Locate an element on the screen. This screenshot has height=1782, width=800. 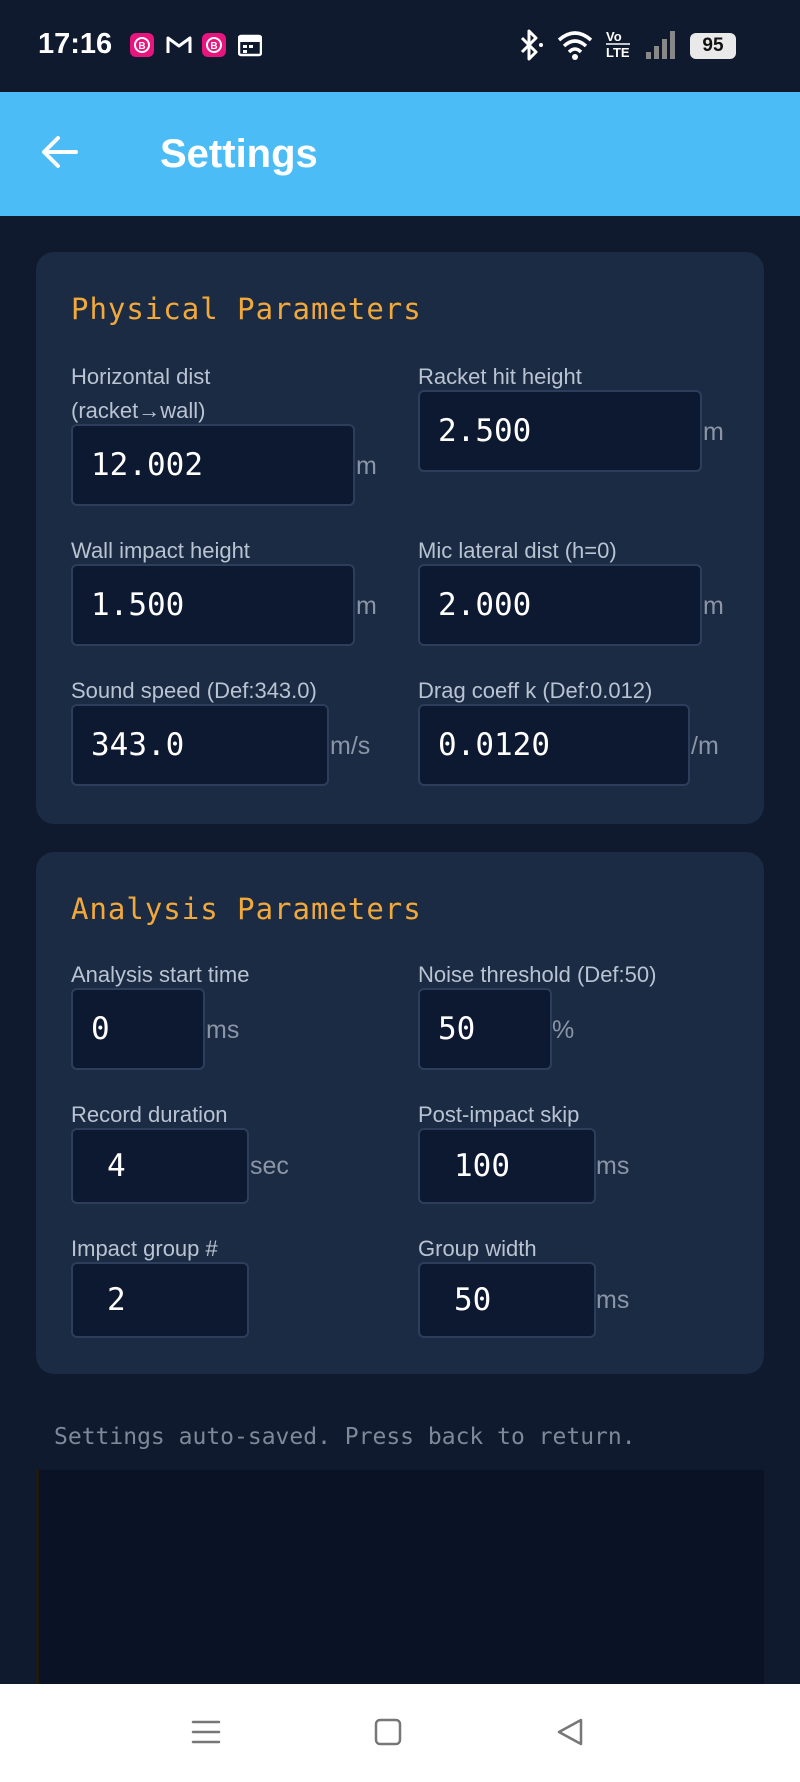
home-button is located at coordinates (388, 1734).